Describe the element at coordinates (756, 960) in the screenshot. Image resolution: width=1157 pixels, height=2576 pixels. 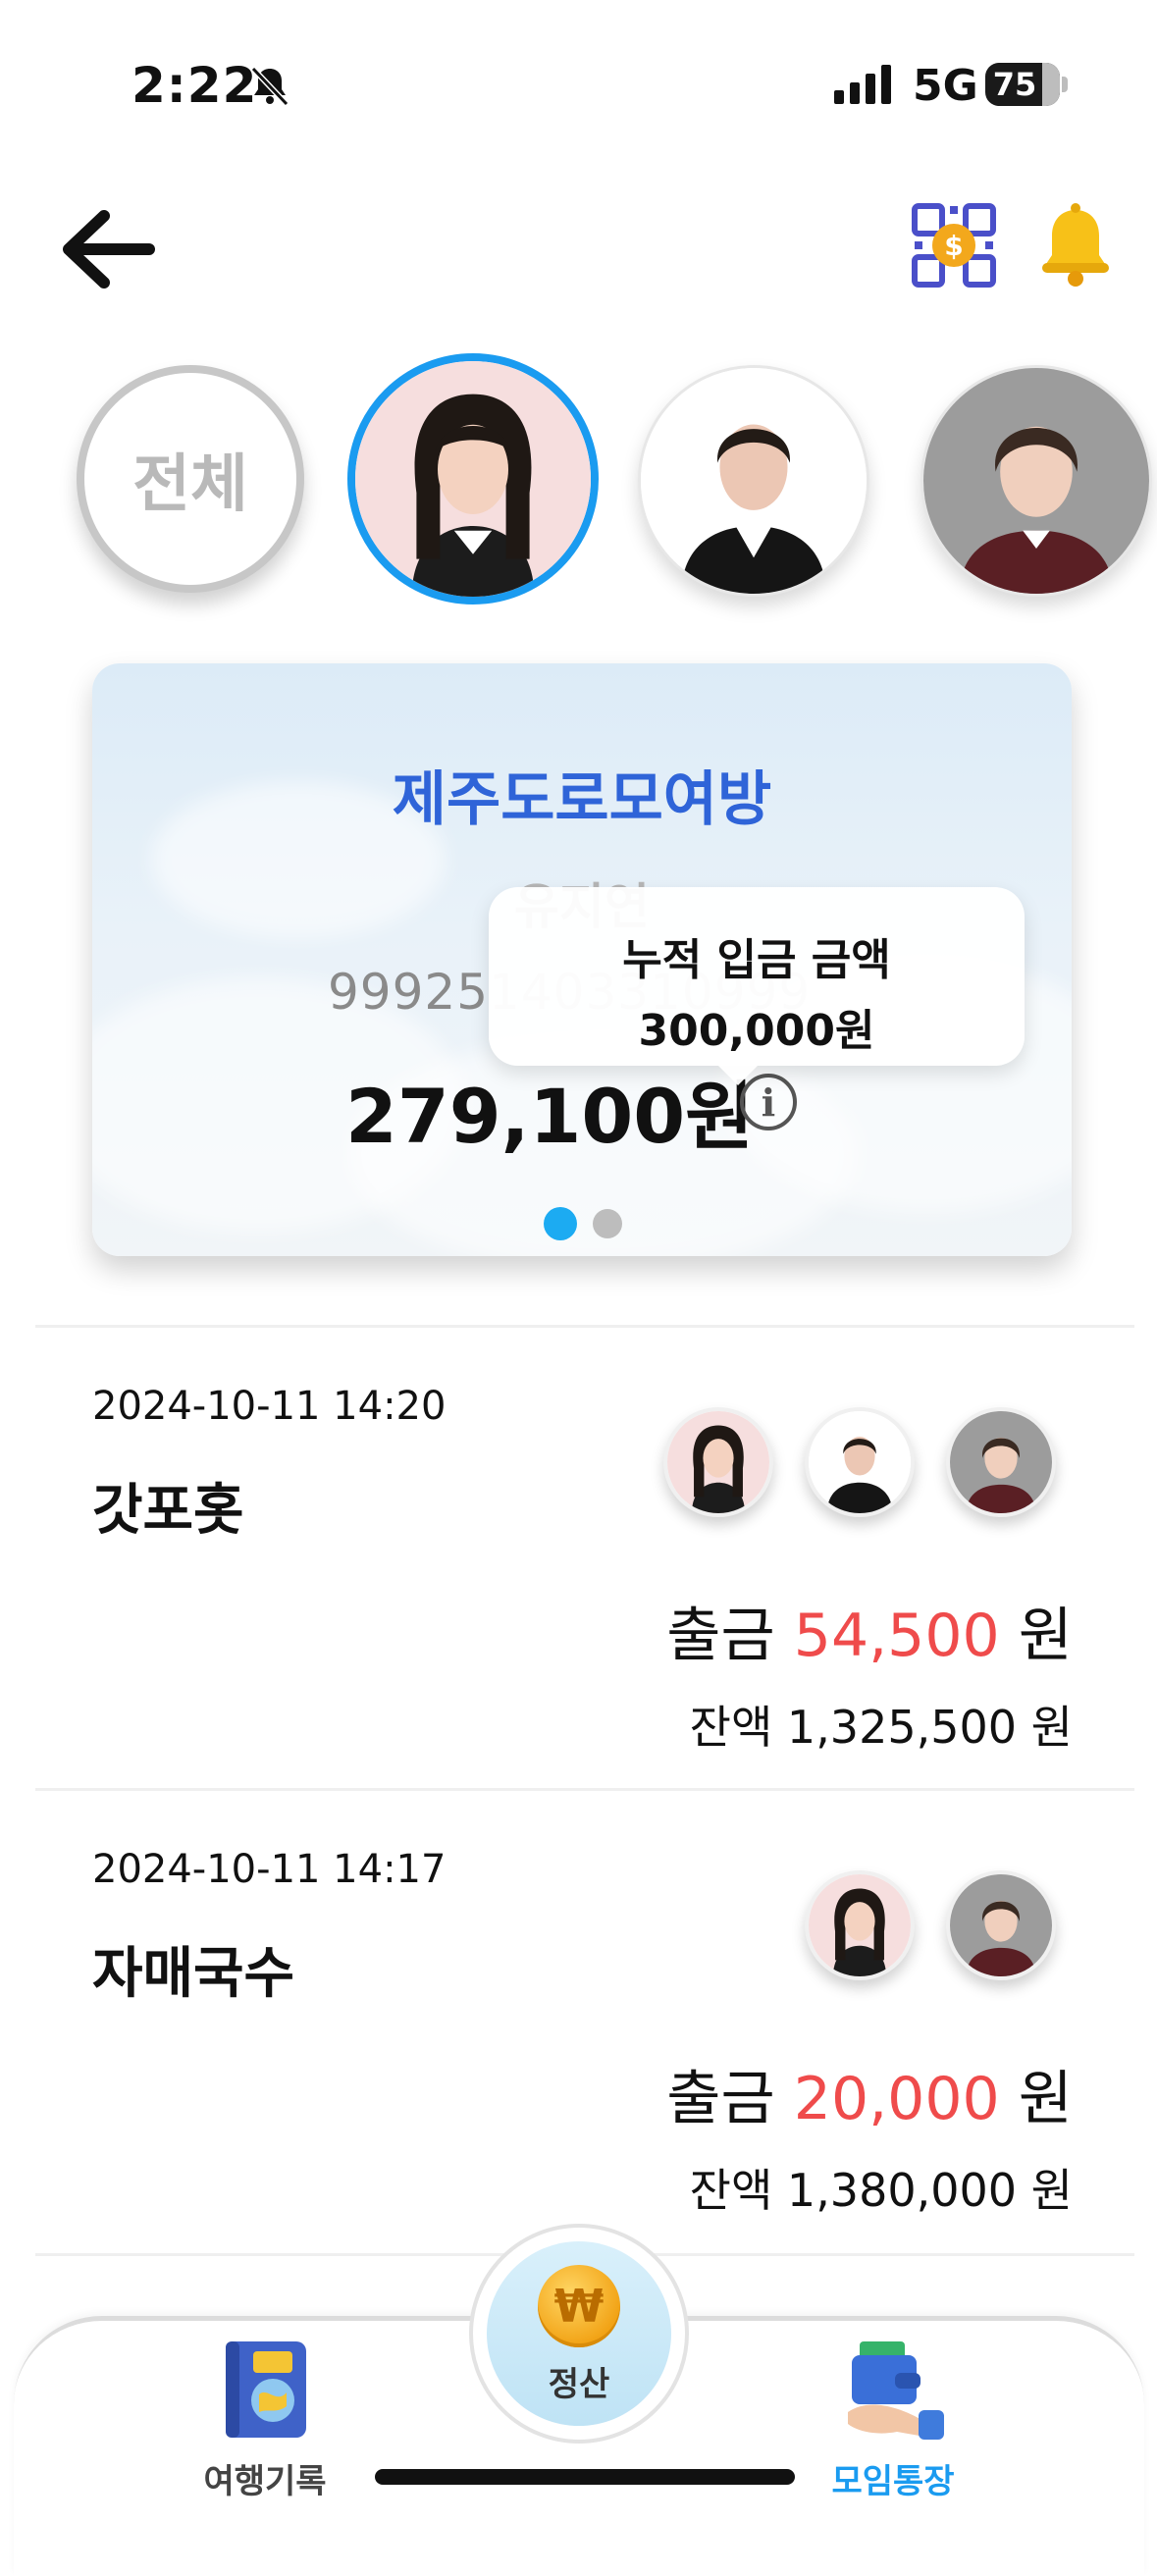
I see `tooltip-label: 누적 입금 금액` at that location.